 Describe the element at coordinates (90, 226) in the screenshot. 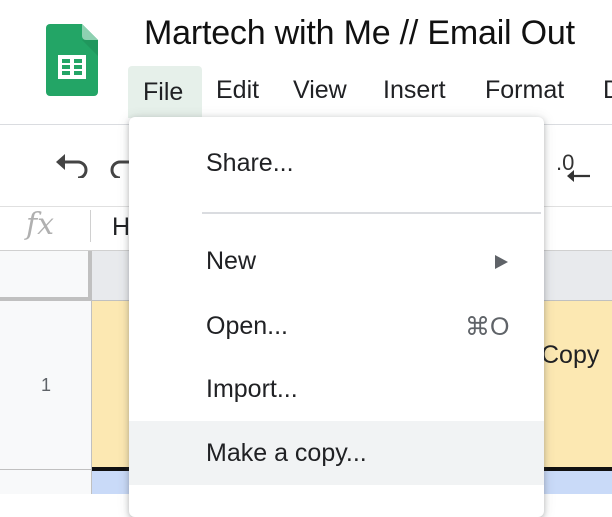

I see `formula-divider` at that location.